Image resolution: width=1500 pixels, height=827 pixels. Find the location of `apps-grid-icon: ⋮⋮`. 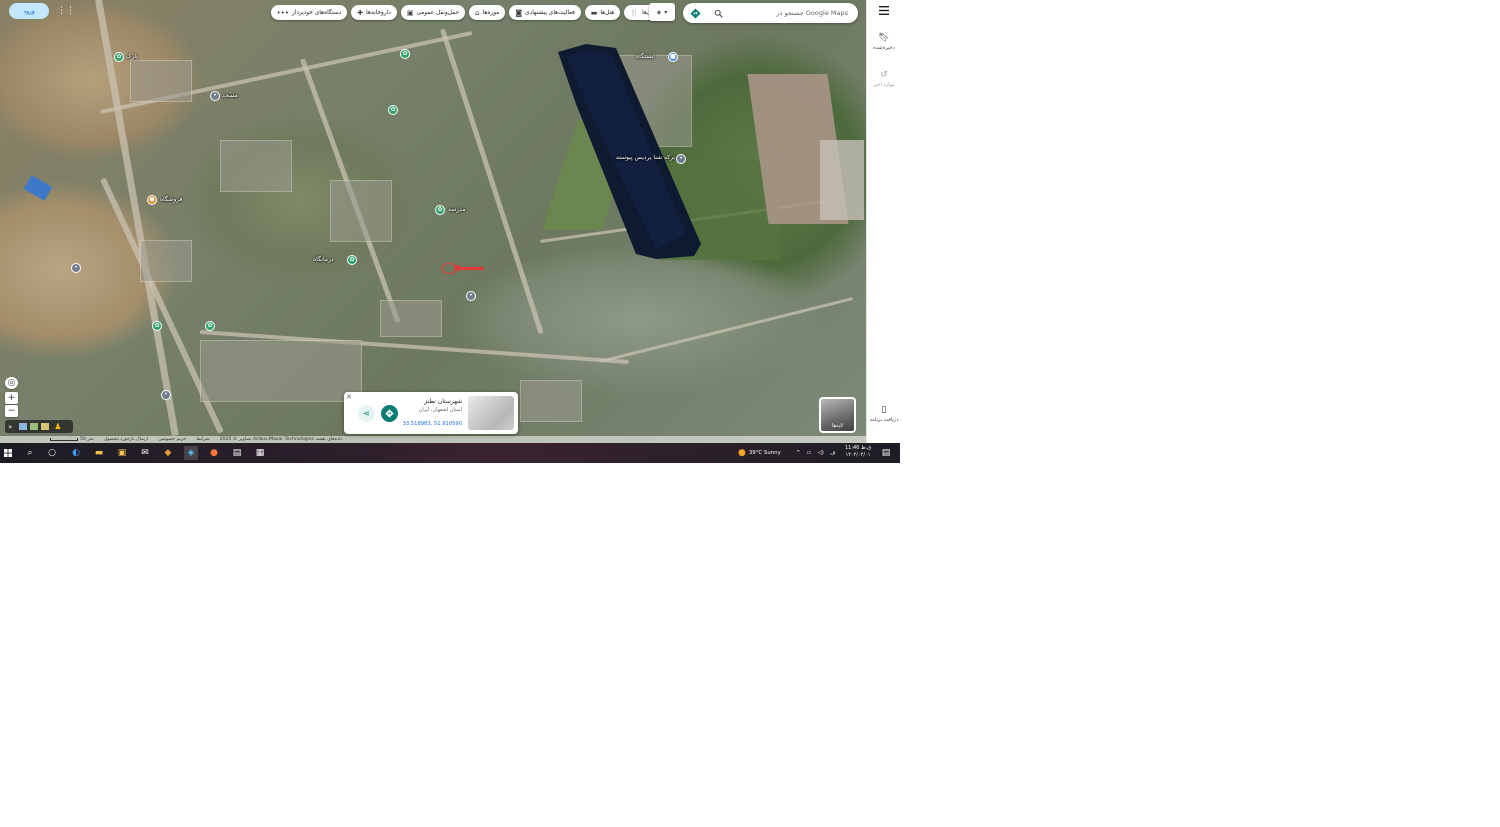

apps-grid-icon: ⋮⋮ is located at coordinates (66, 11).